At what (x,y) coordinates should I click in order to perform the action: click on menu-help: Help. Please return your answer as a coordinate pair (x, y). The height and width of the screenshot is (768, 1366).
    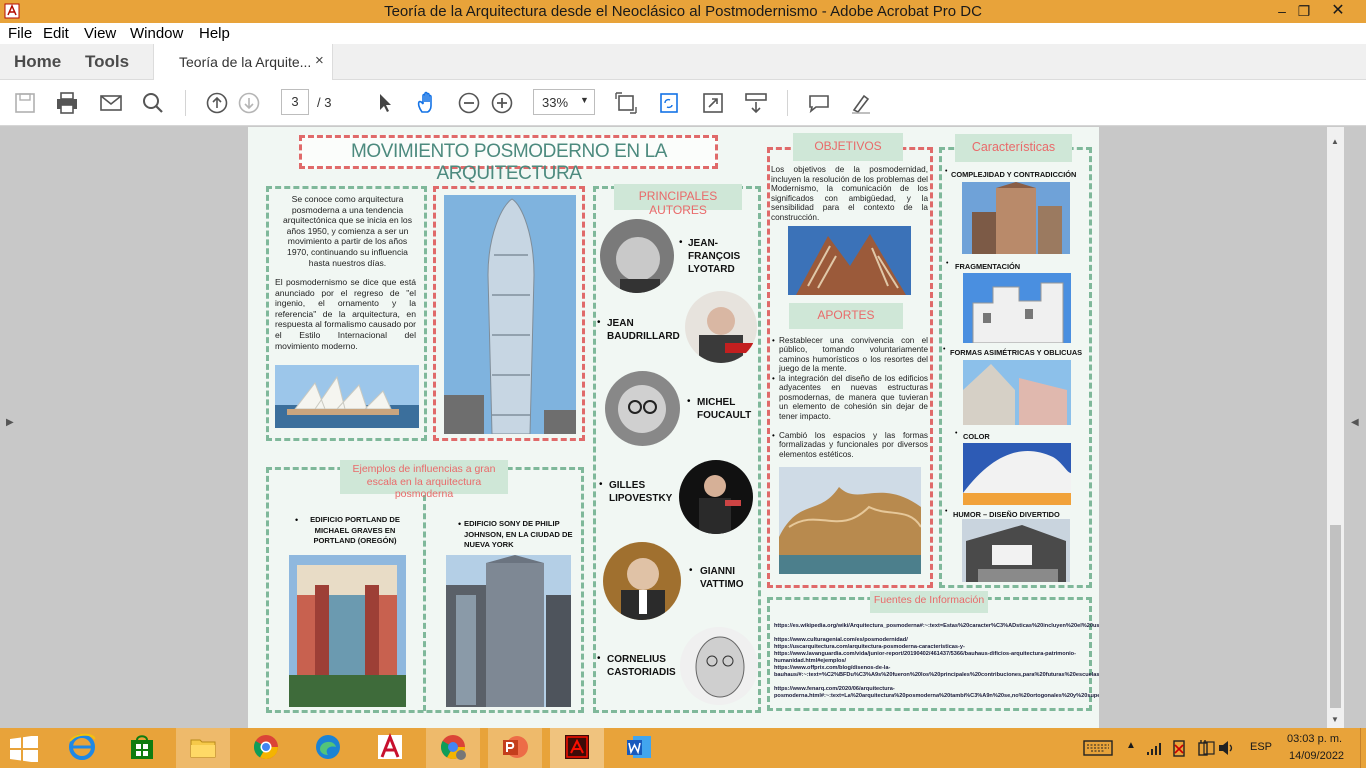
    Looking at the image, I should click on (214, 33).